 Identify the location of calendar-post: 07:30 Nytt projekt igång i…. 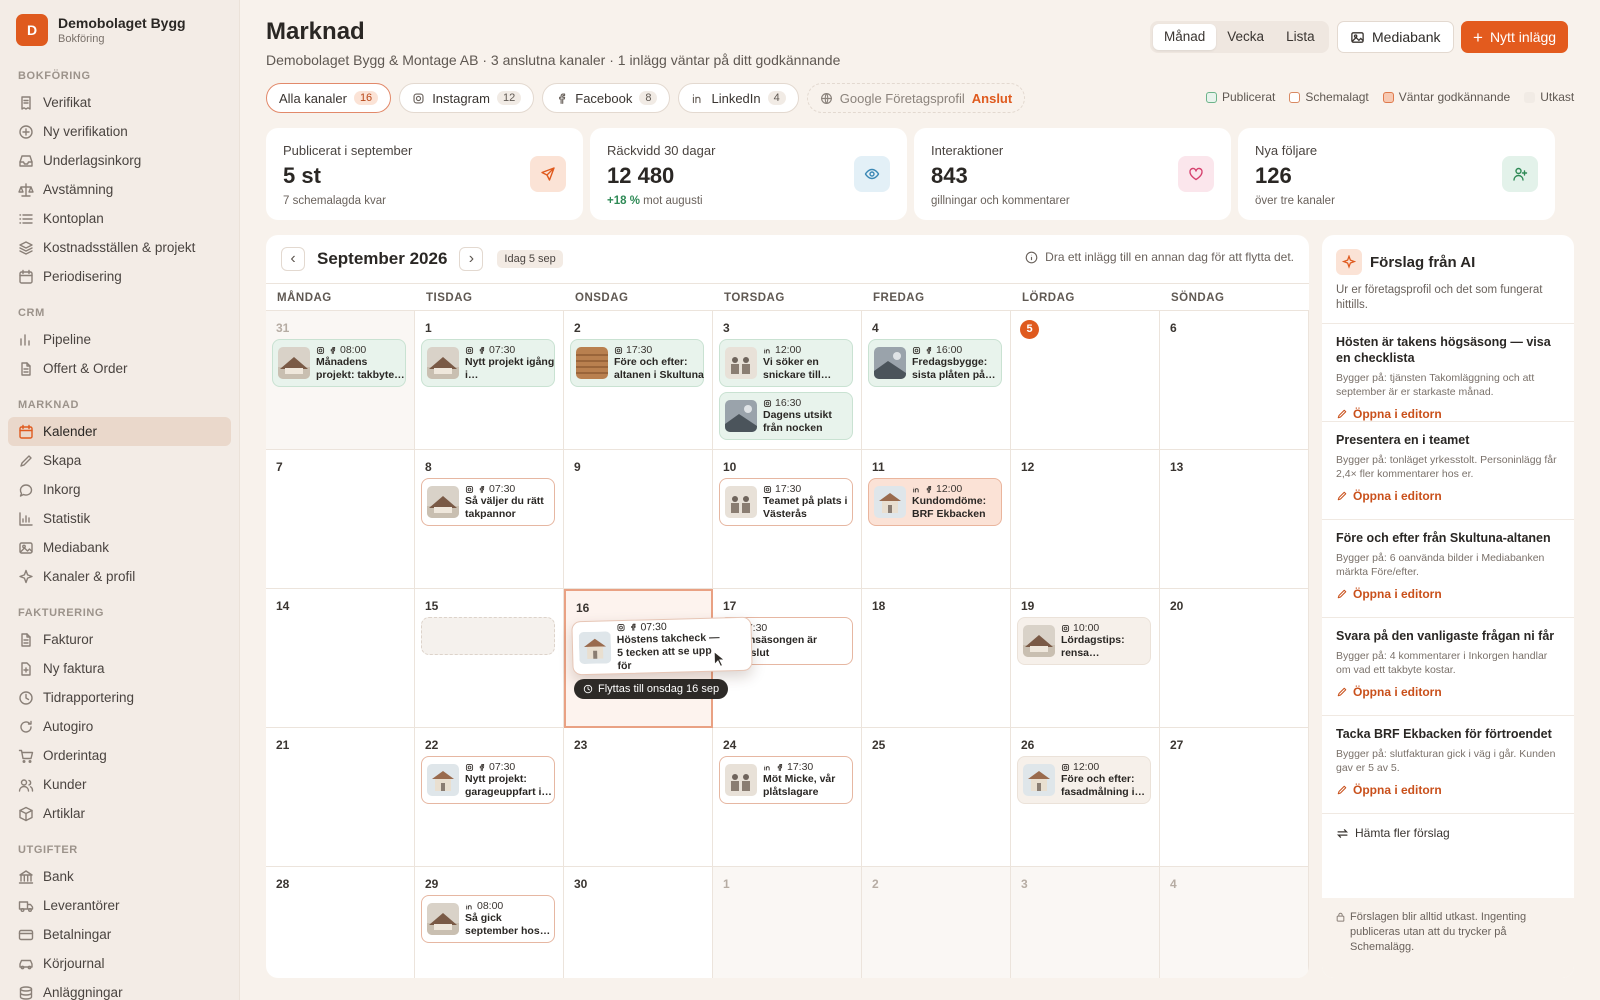
(488, 363).